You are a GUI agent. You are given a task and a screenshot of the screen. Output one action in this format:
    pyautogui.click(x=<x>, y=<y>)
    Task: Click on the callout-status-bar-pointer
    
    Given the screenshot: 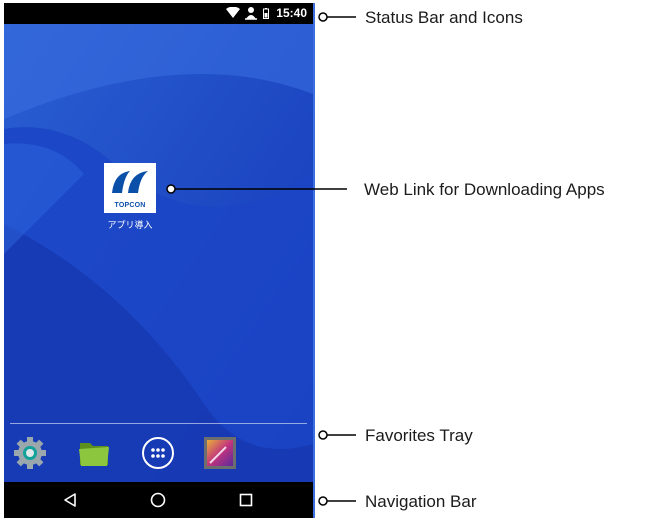 What is the action you would take?
    pyautogui.click(x=337, y=17)
    